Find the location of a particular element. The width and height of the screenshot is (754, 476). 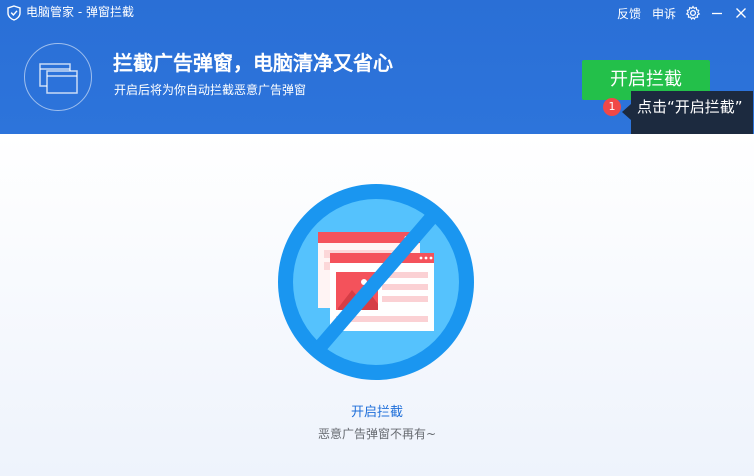

minimize-icon is located at coordinates (717, 13).